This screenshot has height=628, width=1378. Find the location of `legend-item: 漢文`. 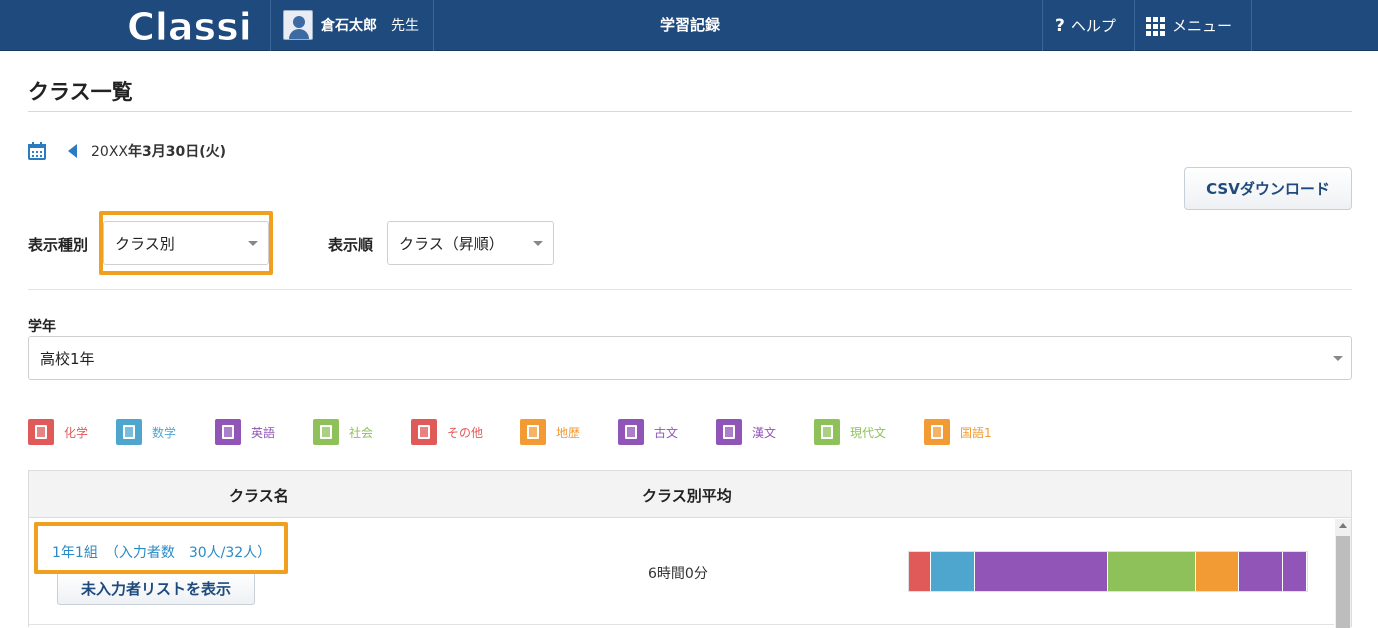

legend-item: 漢文 is located at coordinates (765, 432).